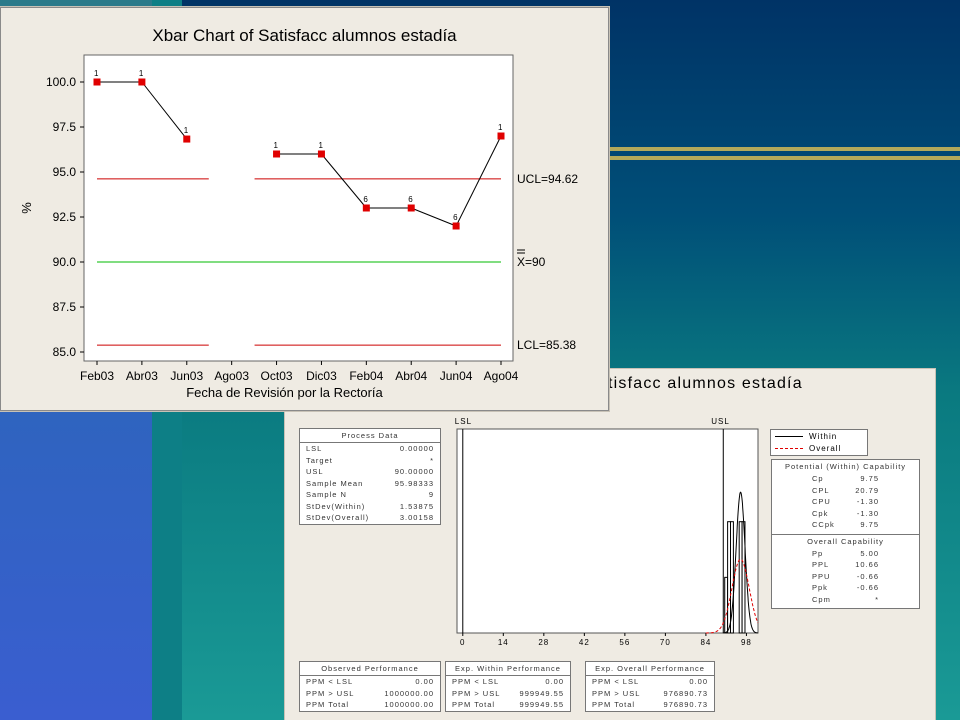  Describe the element at coordinates (607, 531) in the screenshot. I see `histogram-plot-area` at that location.